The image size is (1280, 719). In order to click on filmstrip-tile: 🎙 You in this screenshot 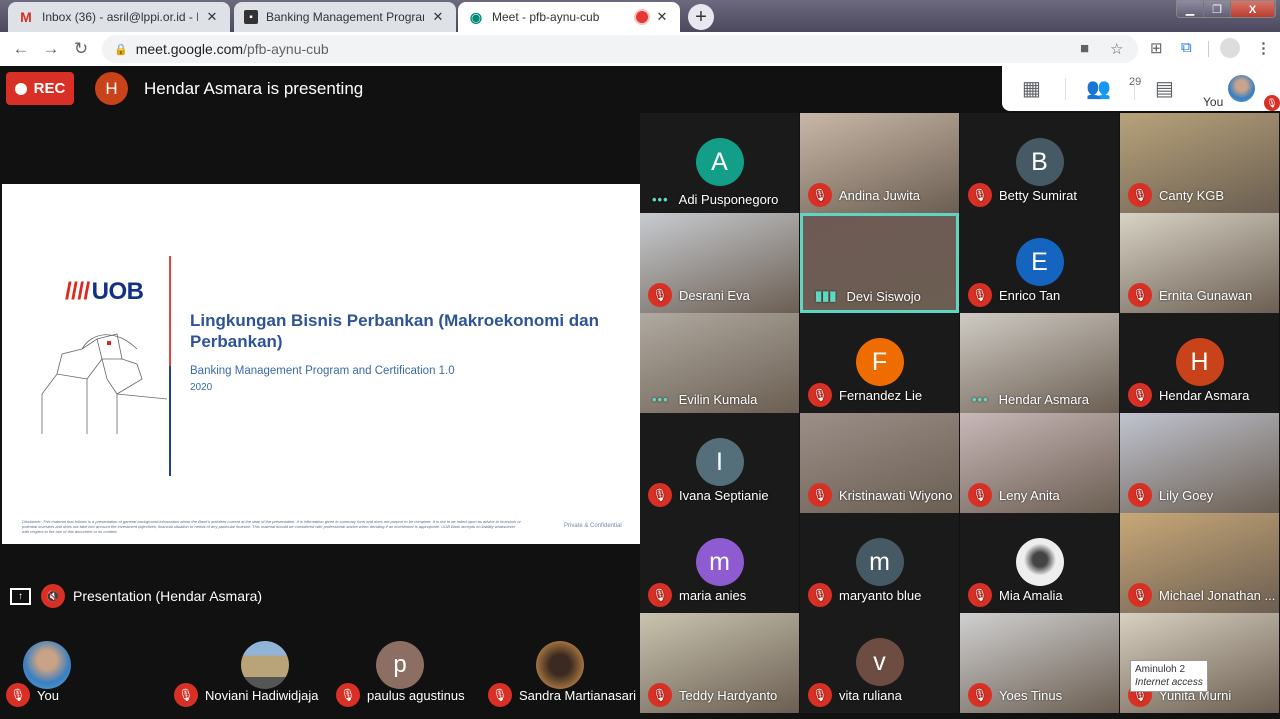, I will do `click(80, 678)`.